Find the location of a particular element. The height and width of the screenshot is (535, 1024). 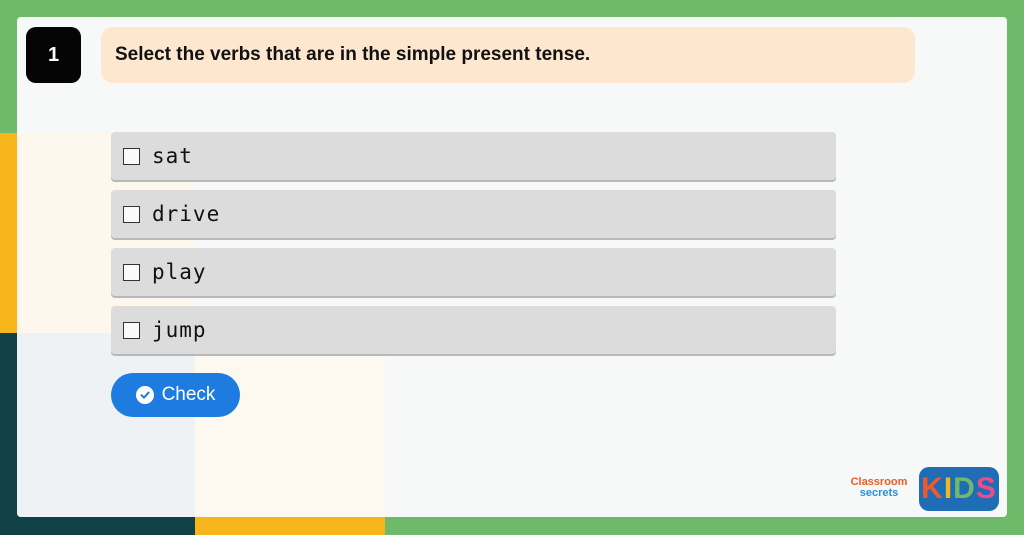

kids-letter: S is located at coordinates (986, 488).